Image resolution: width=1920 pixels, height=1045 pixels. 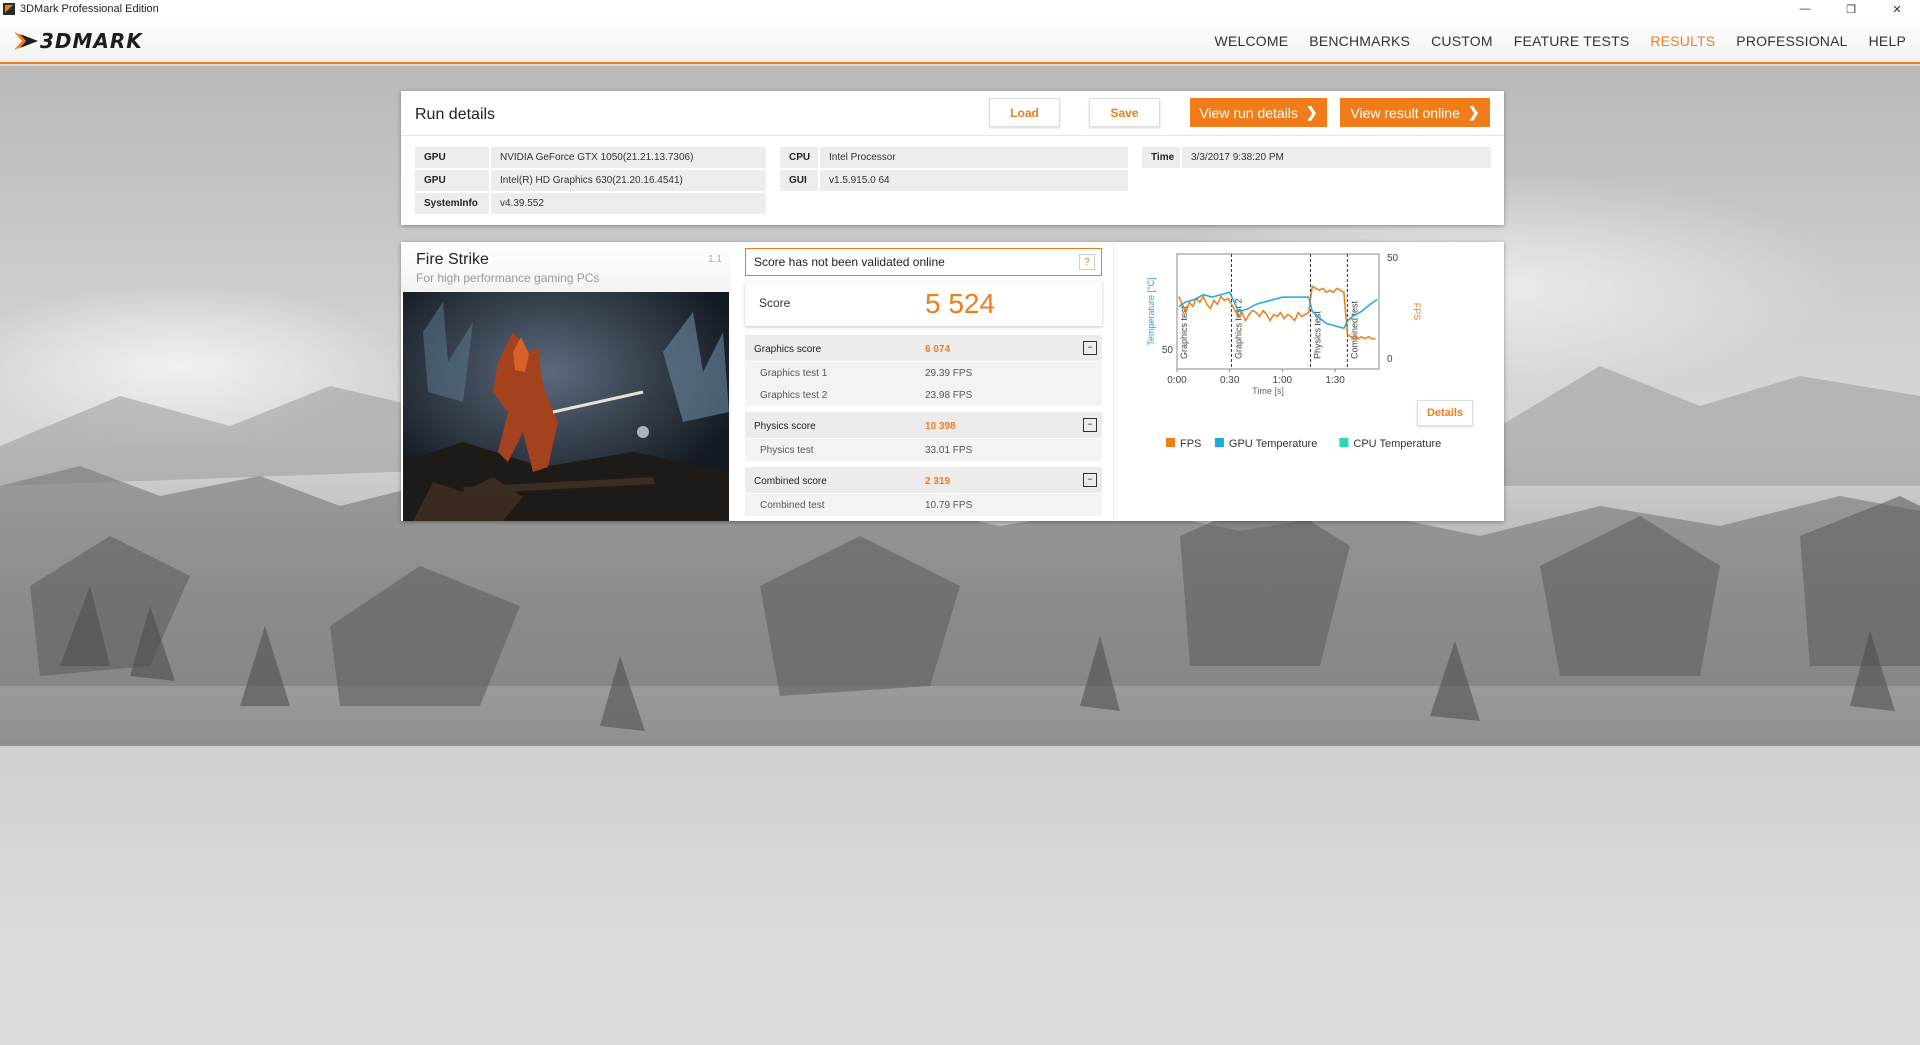 I want to click on y-right-axis-label: FPS, so click(x=1417, y=312).